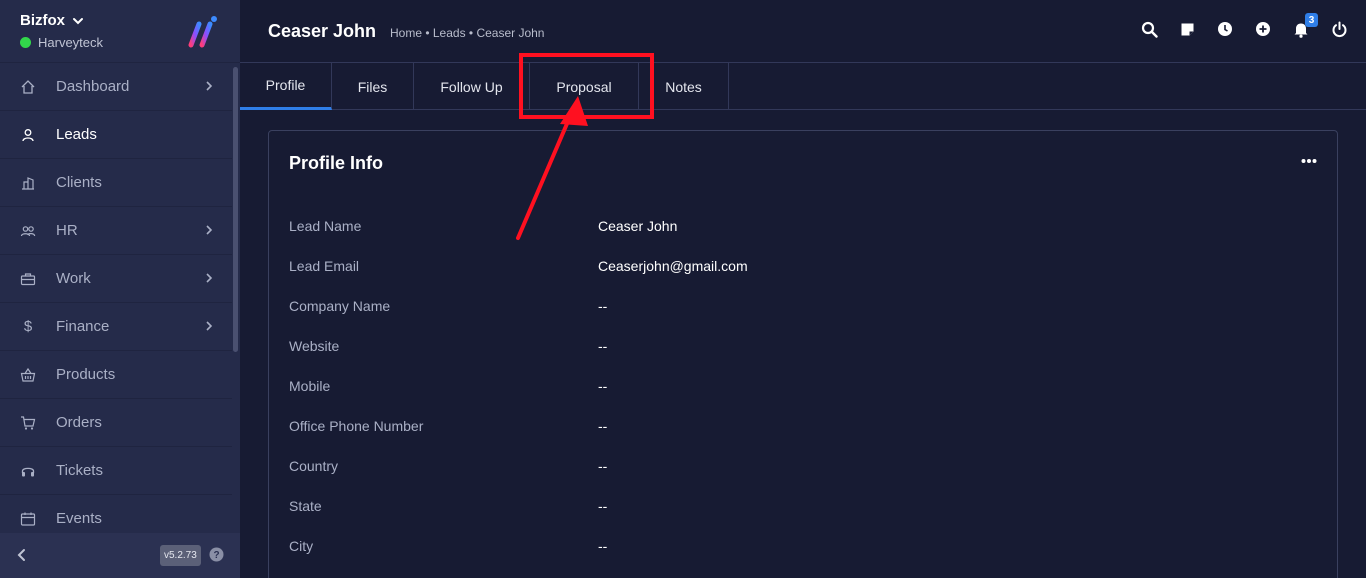 This screenshot has height=578, width=1366. Describe the element at coordinates (314, 466) in the screenshot. I see `info-label: Country` at that location.